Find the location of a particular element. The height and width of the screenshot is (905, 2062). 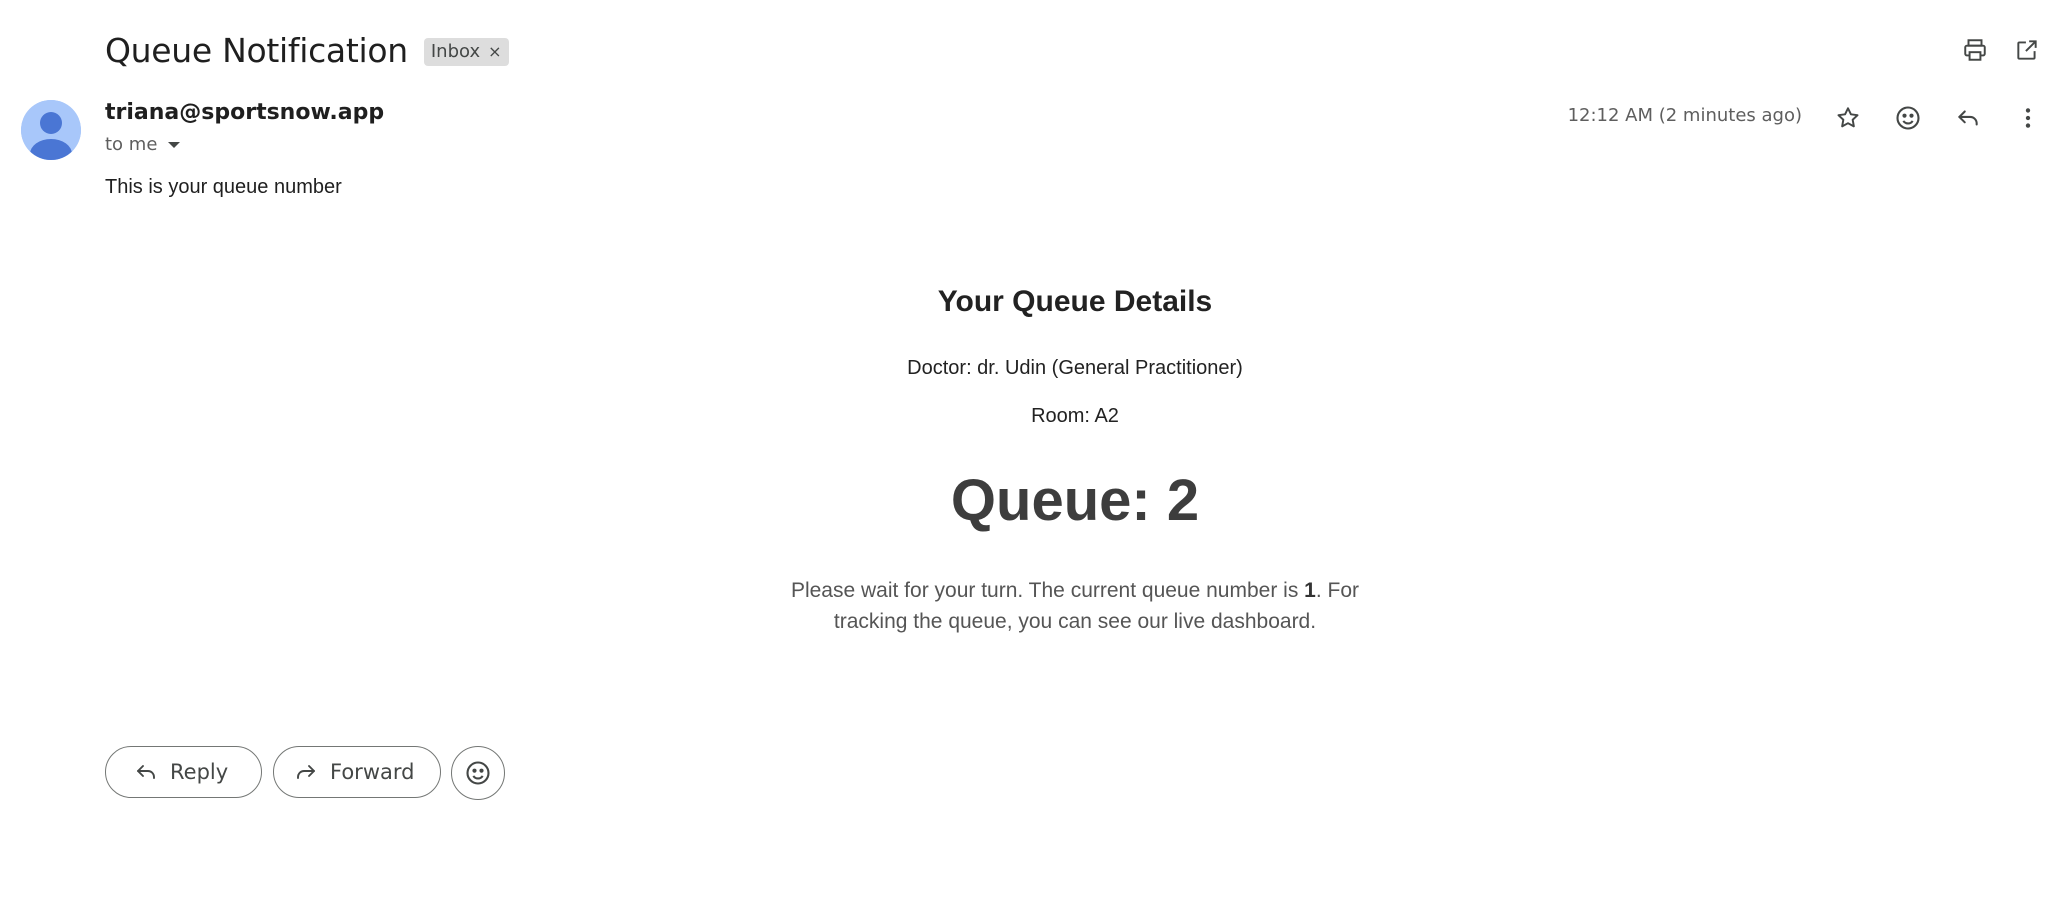

remove-label-icon: × is located at coordinates (494, 51).